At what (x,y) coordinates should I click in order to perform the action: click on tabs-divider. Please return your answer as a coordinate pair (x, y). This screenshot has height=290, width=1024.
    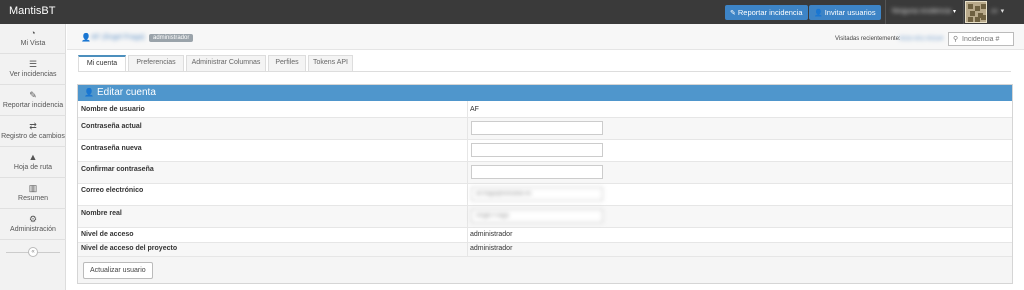
    Looking at the image, I should click on (544, 71).